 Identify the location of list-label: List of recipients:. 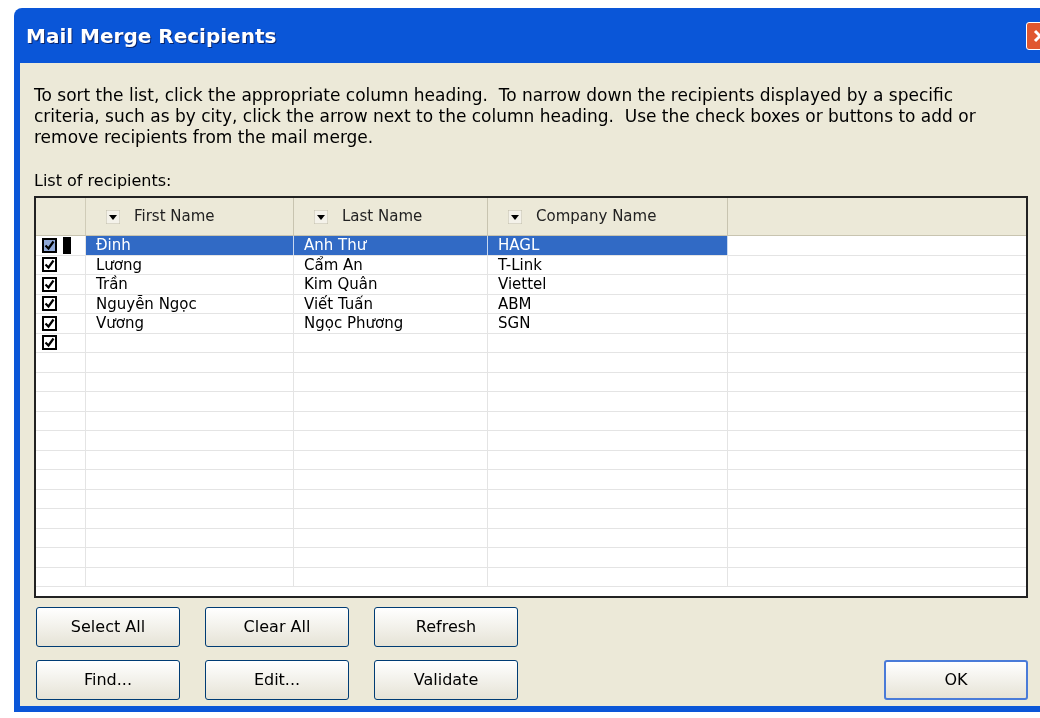
(103, 180).